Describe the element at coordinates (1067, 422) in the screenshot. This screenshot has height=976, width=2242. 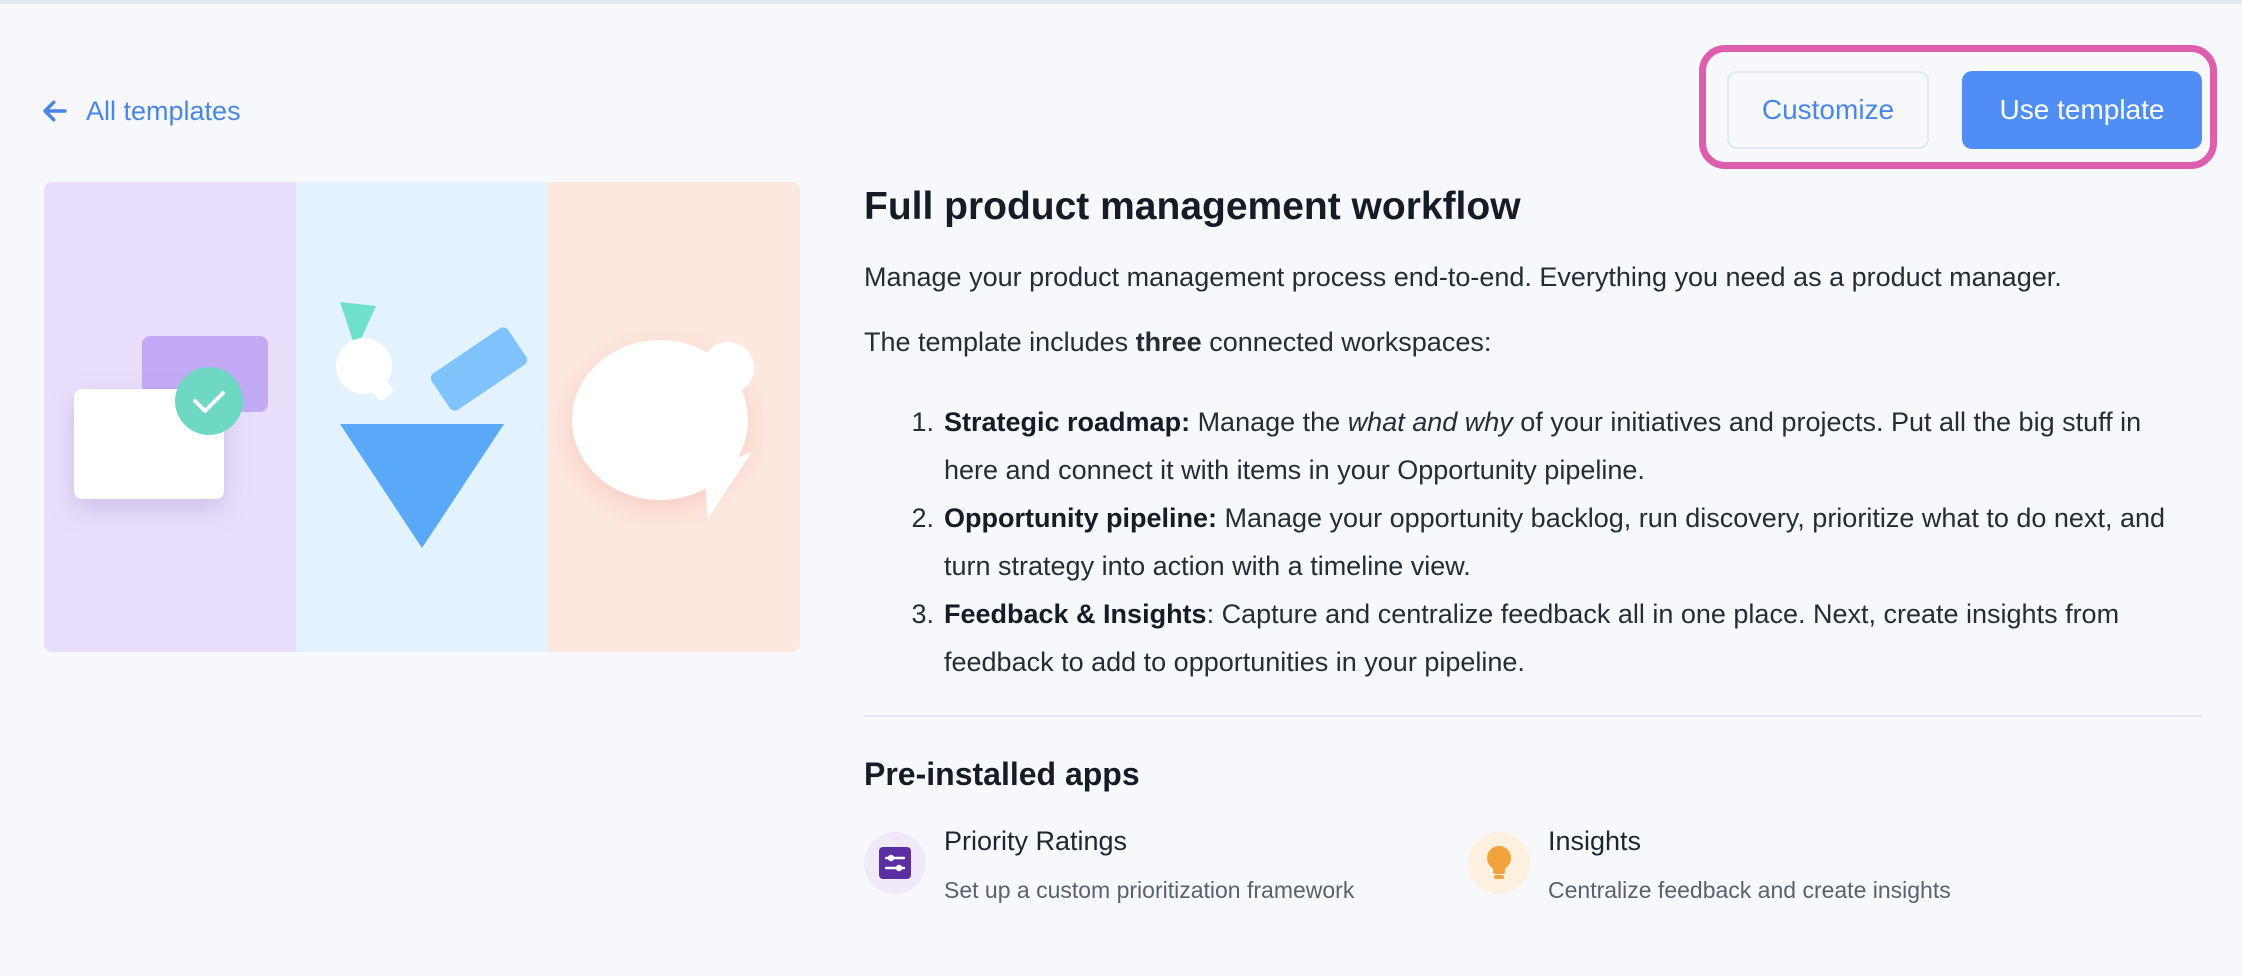
I see `workspace-name: Strategic roadmap:` at that location.